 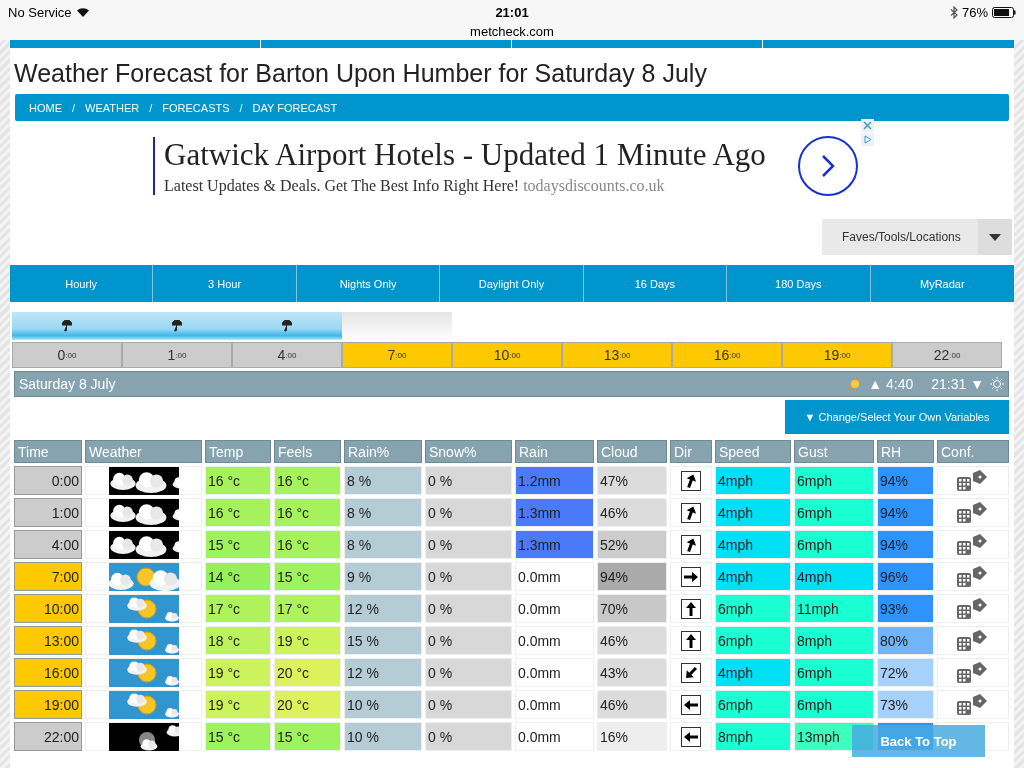 I want to click on cloud-cell: 47%, so click(x=632, y=480).